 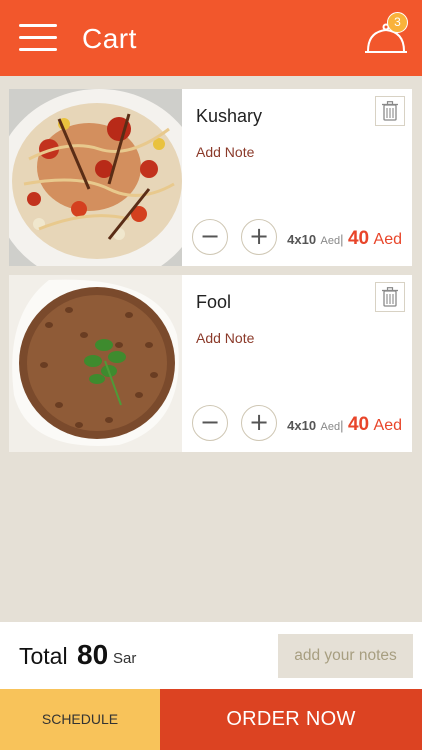 I want to click on total-label: Total, so click(x=43, y=656).